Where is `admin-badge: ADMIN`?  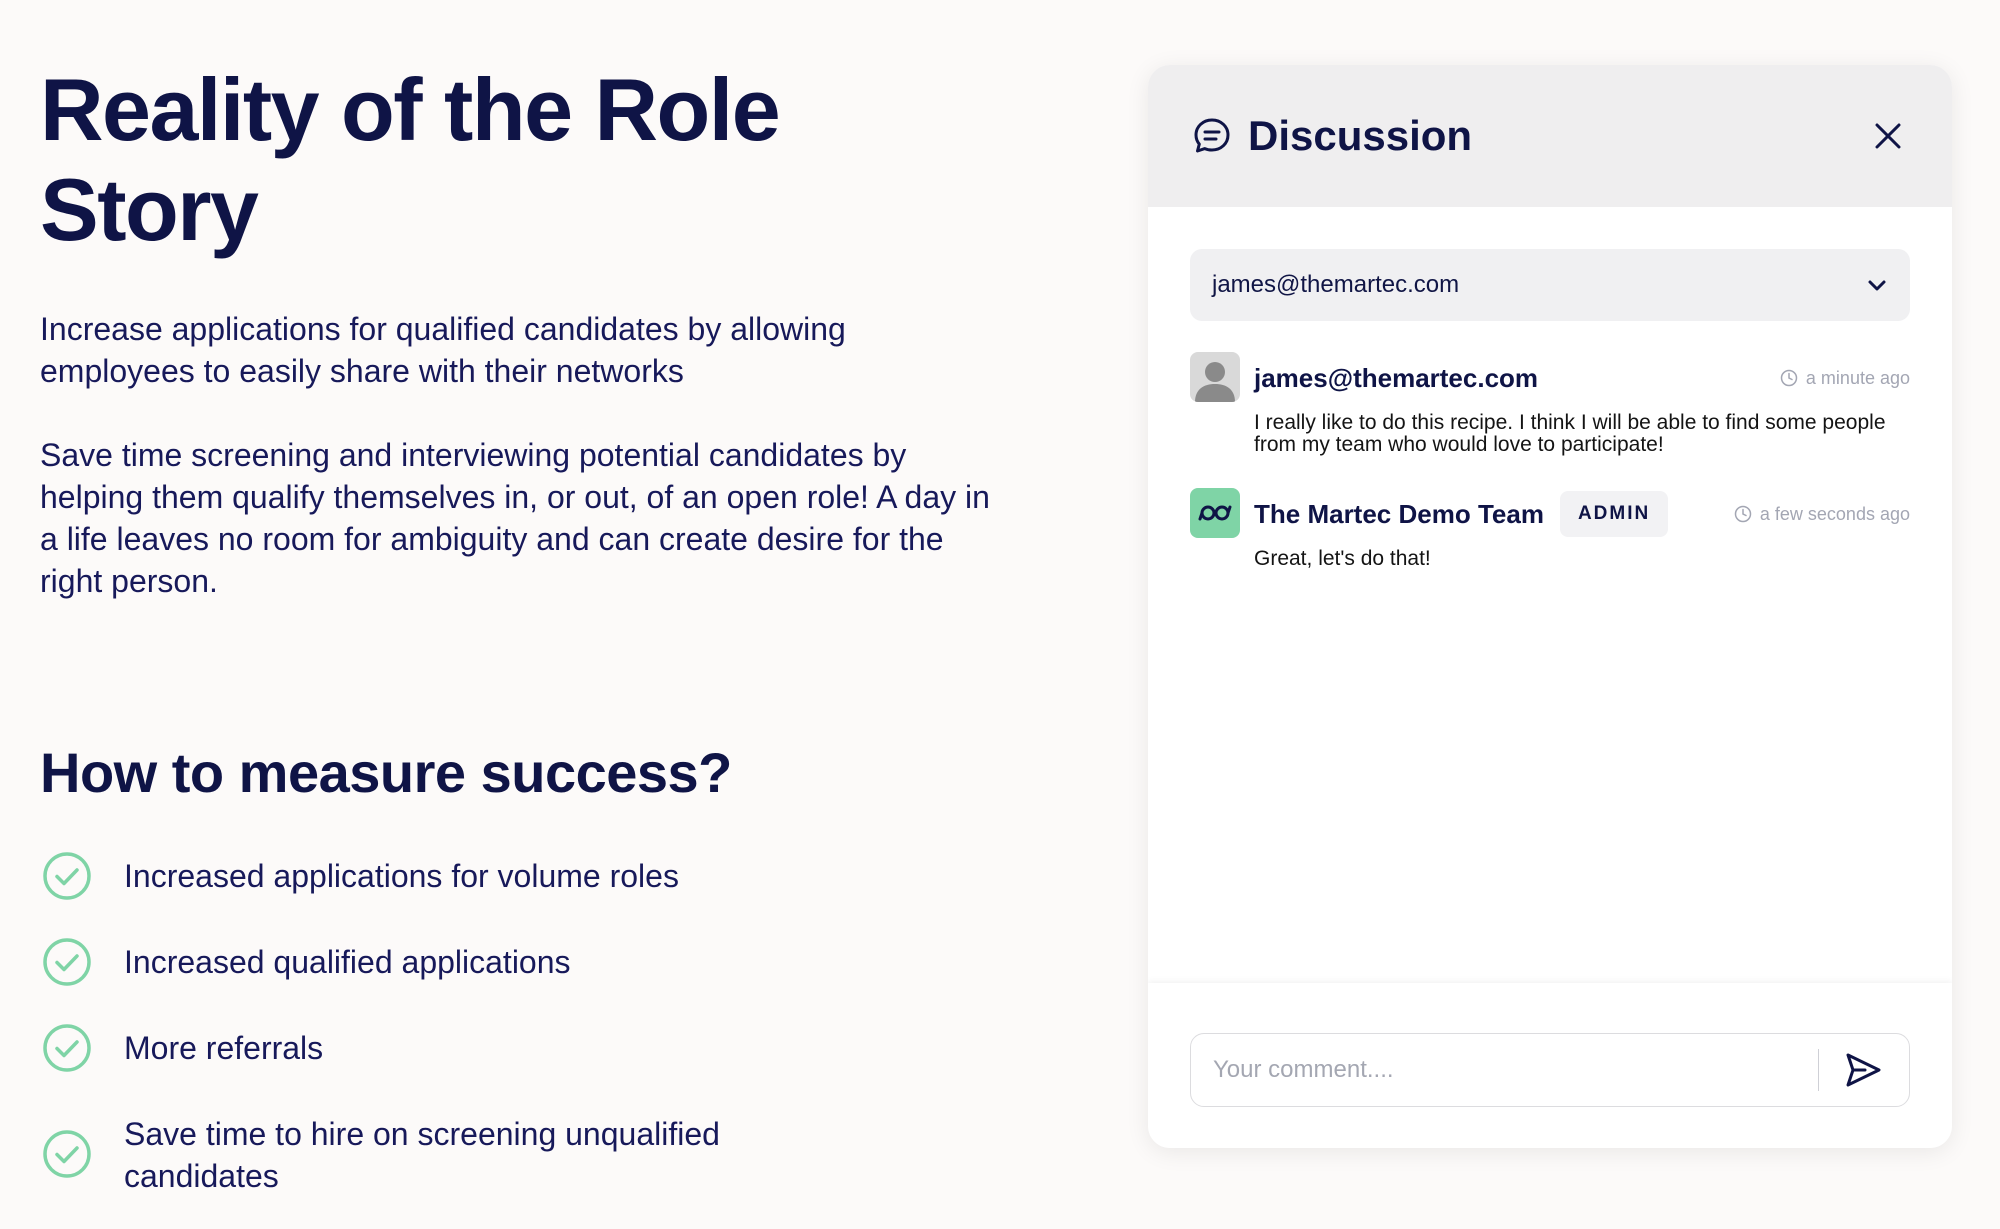 admin-badge: ADMIN is located at coordinates (1614, 514).